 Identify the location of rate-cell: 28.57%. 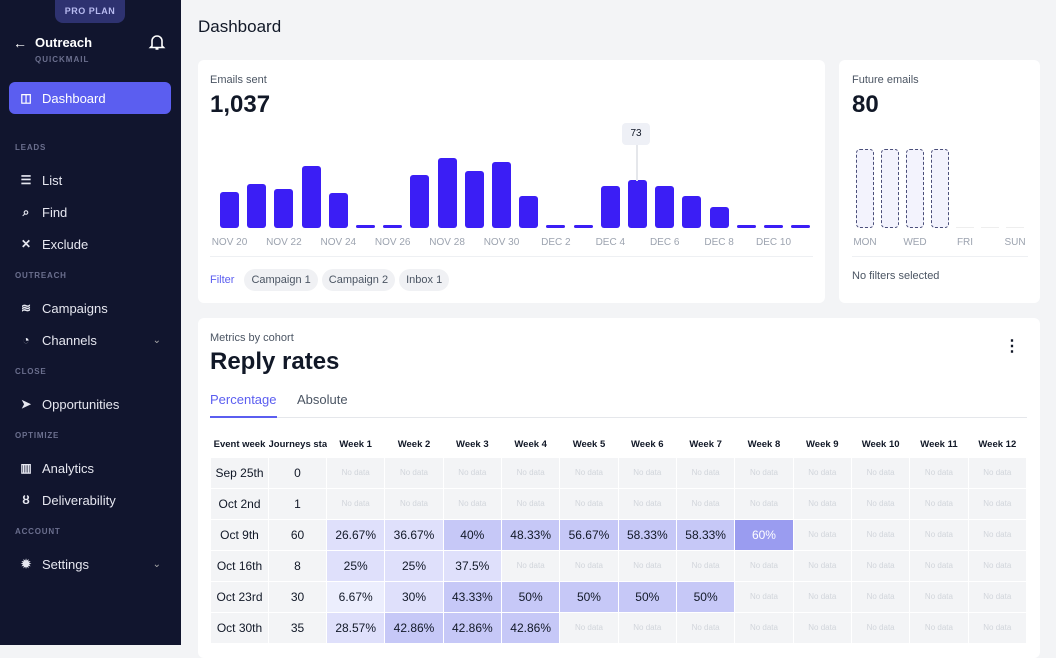
(355, 627).